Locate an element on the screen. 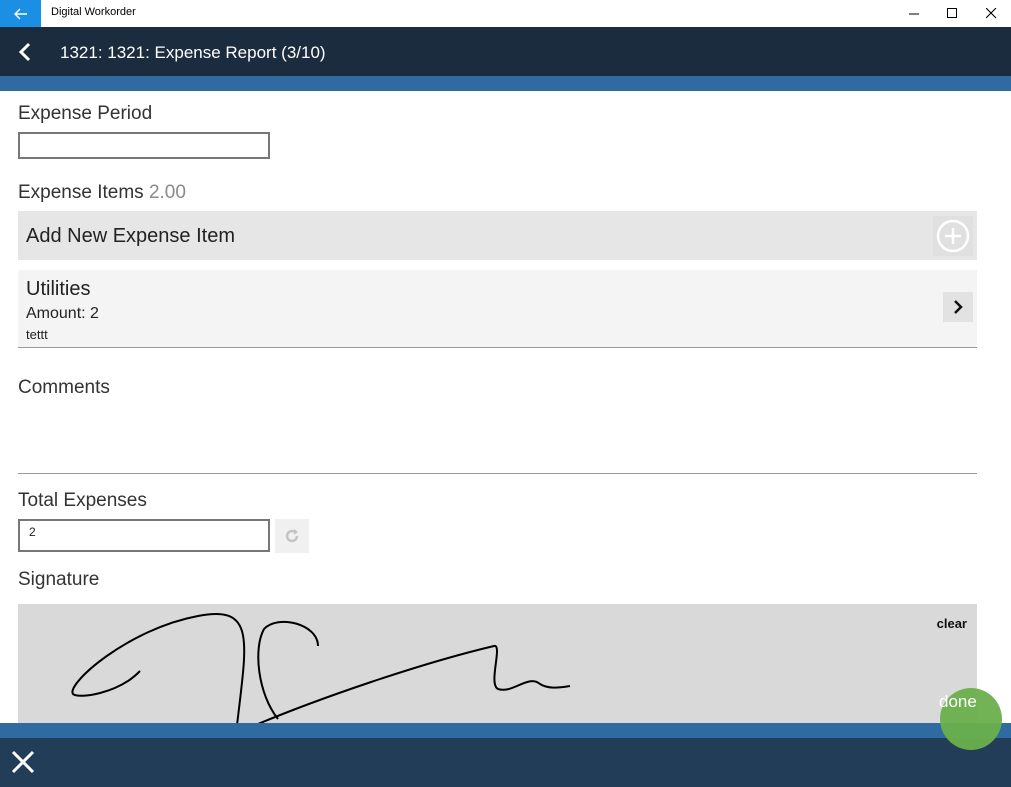 The width and height of the screenshot is (1011, 787). minimize-icon is located at coordinates (913, 14).